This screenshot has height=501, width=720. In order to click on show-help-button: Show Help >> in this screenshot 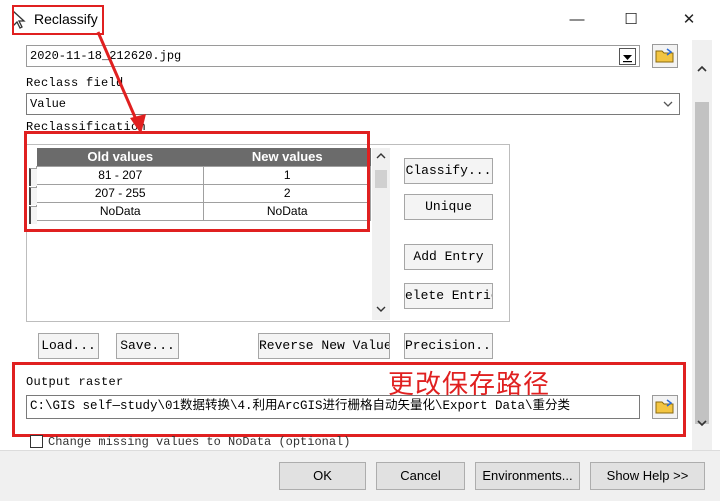, I will do `click(647, 476)`.